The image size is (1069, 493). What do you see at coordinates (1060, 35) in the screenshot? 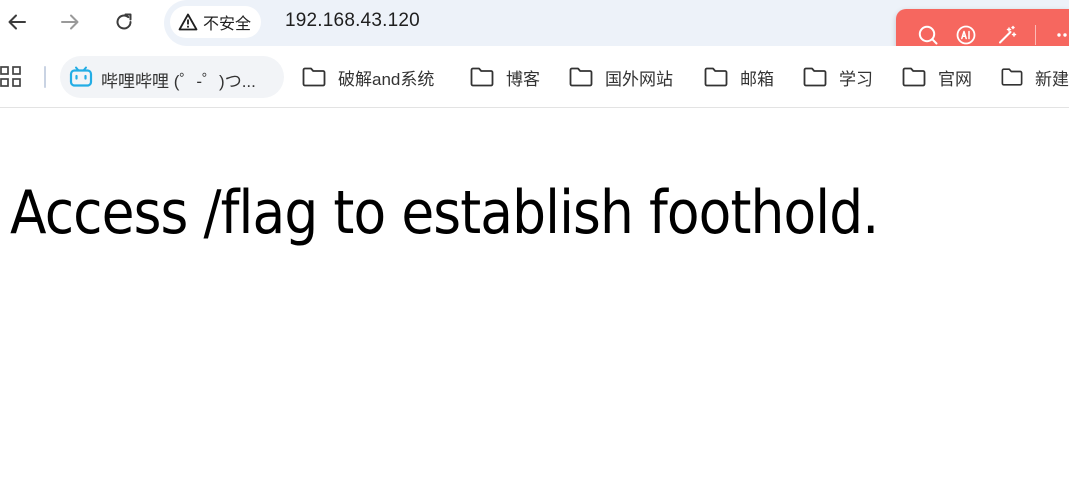
I see `more-icon` at bounding box center [1060, 35].